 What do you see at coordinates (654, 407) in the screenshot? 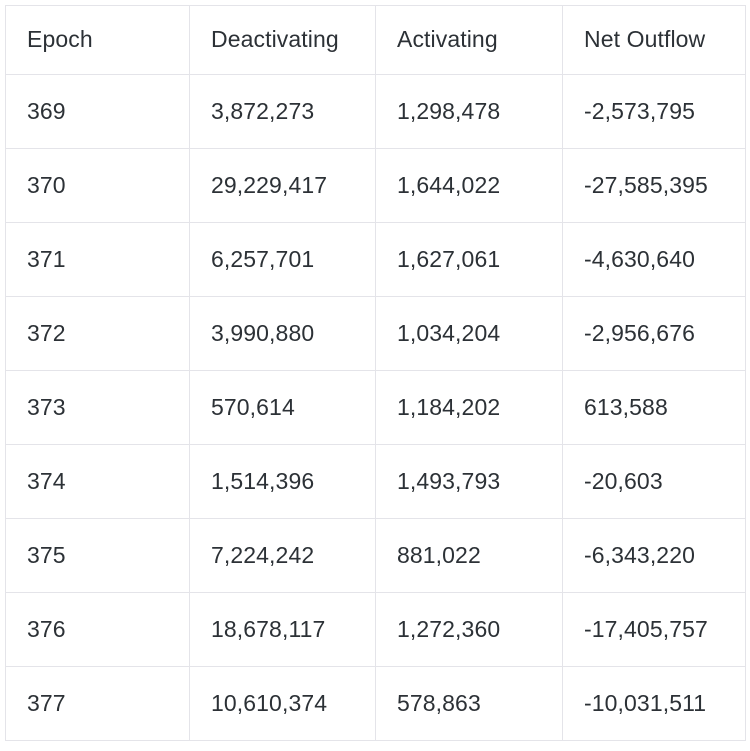
I see `cell-net-outflow: 613,588` at bounding box center [654, 407].